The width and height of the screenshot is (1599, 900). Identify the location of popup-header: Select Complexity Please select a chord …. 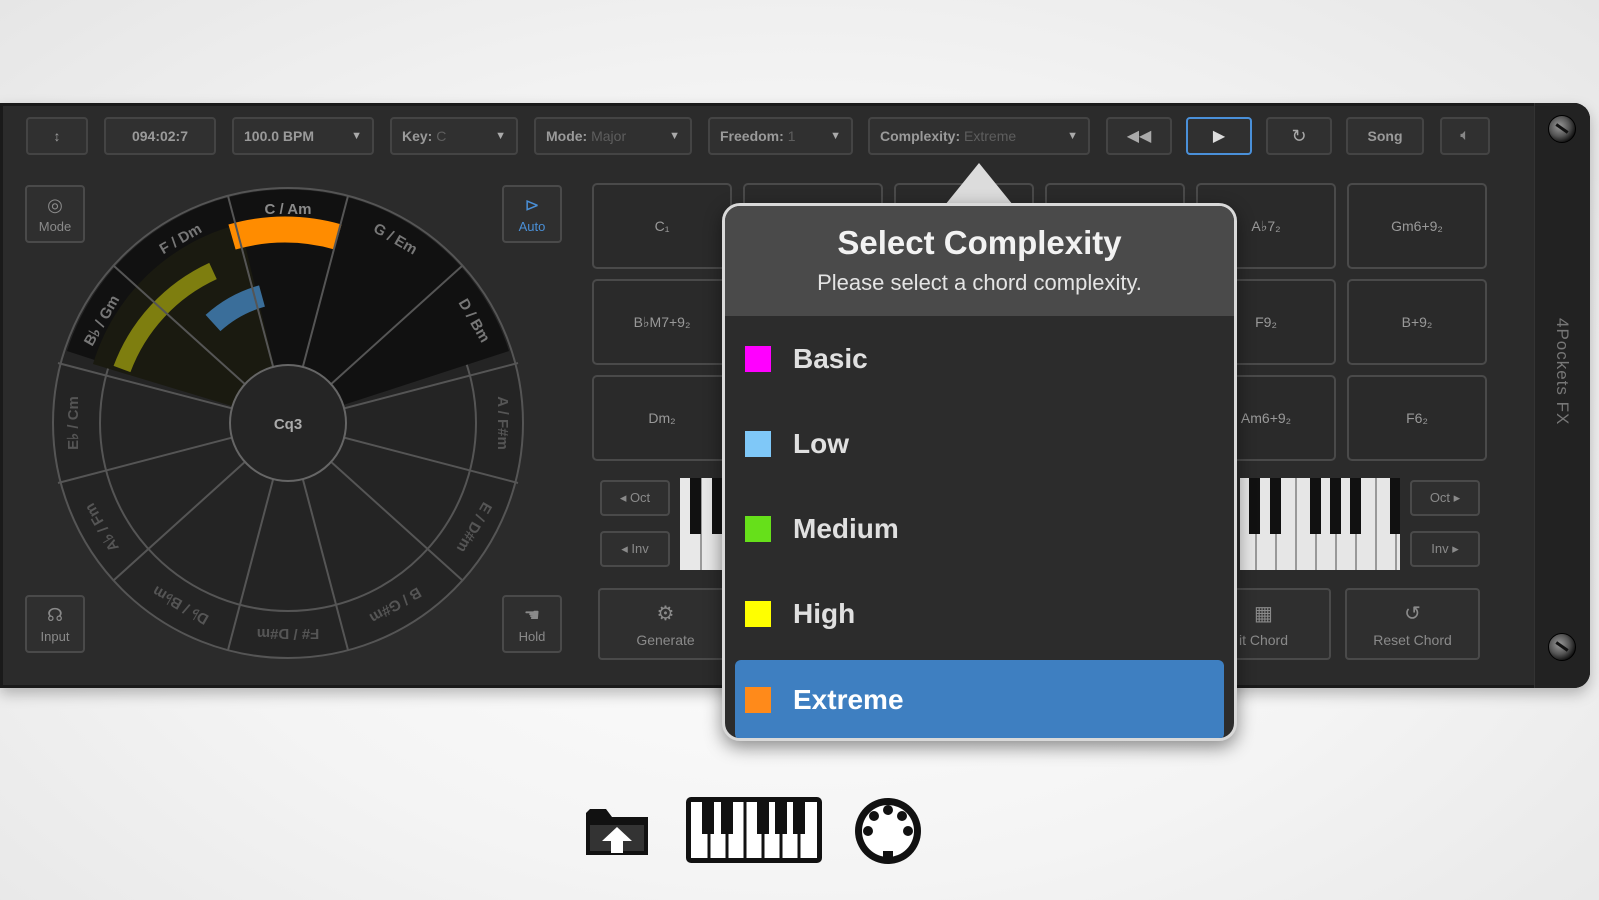
(979, 261).